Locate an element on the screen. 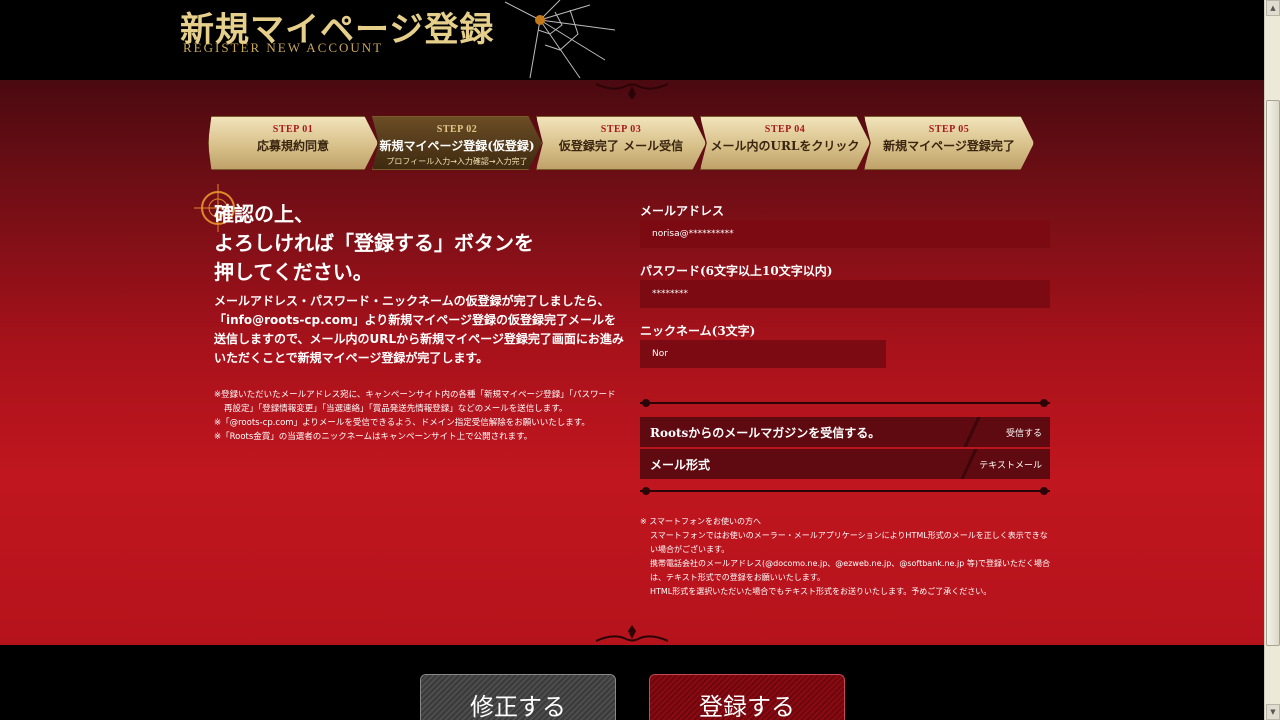 The image size is (1280, 720). step-number: STEP 01 is located at coordinates (293, 129).